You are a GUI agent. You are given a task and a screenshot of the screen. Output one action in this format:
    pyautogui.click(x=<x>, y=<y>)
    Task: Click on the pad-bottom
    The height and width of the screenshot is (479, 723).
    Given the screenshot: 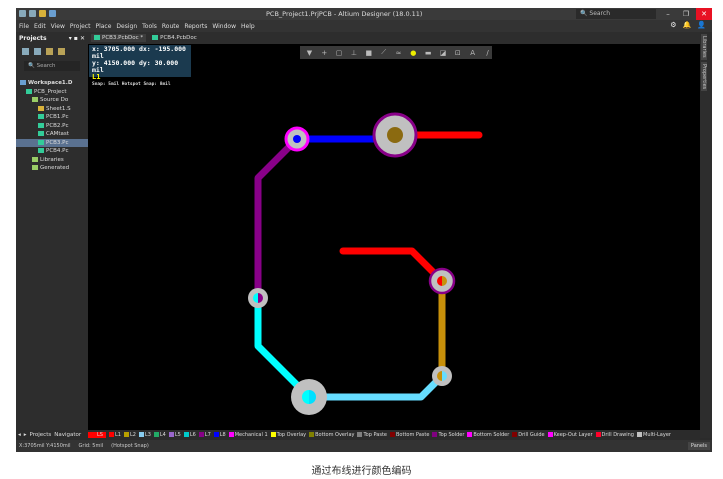 What is the action you would take?
    pyautogui.click(x=309, y=397)
    